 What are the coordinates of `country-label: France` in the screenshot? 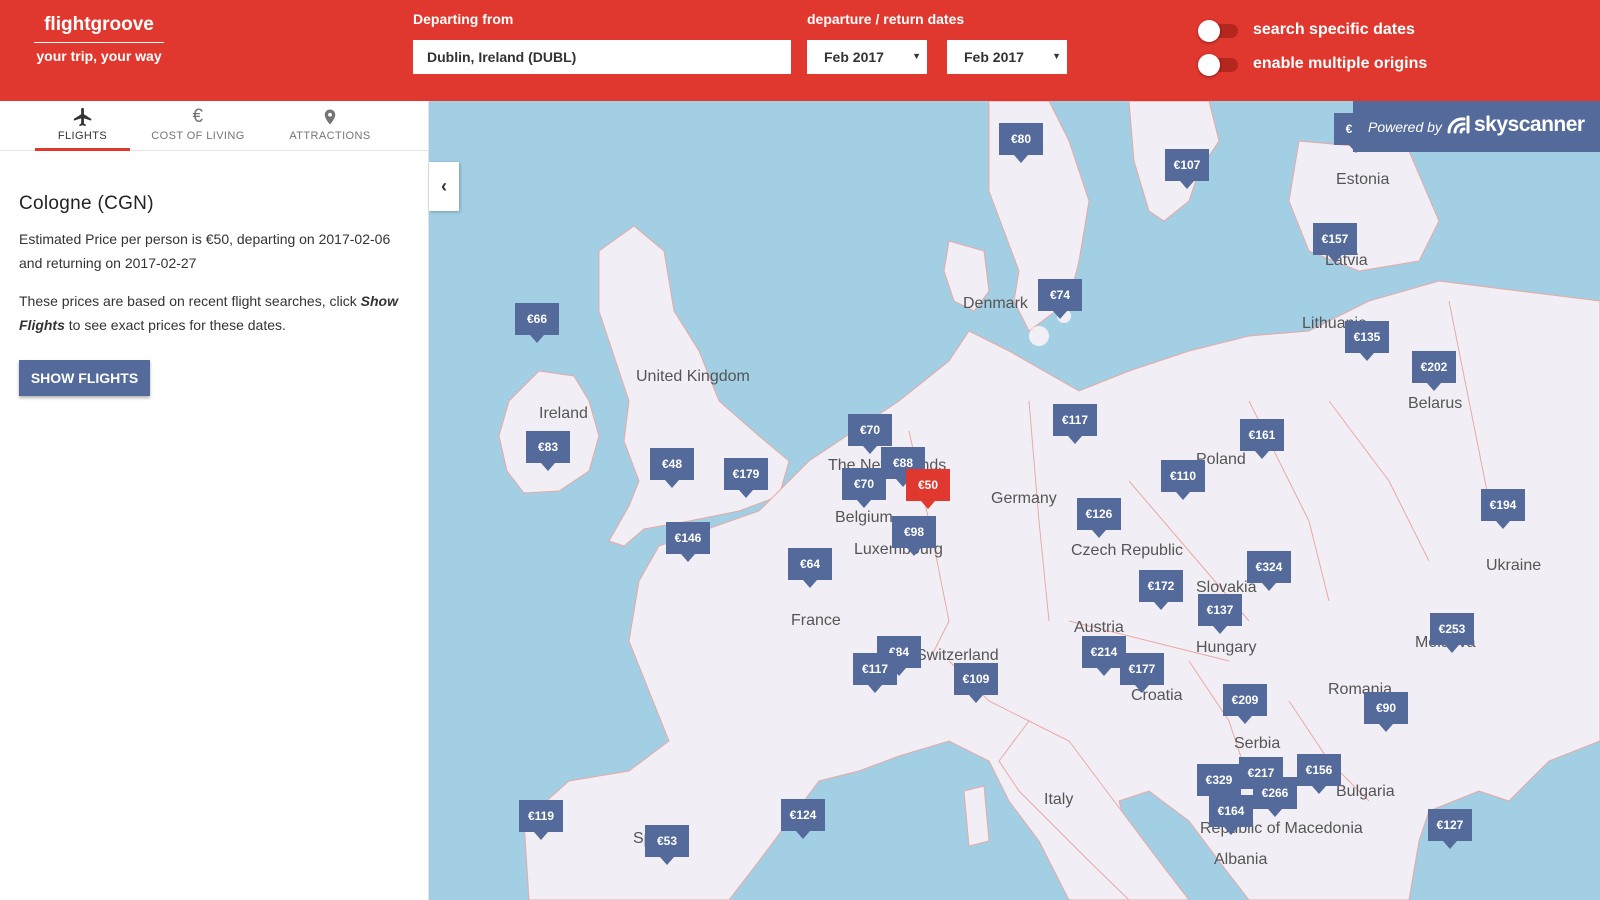 It's located at (816, 620).